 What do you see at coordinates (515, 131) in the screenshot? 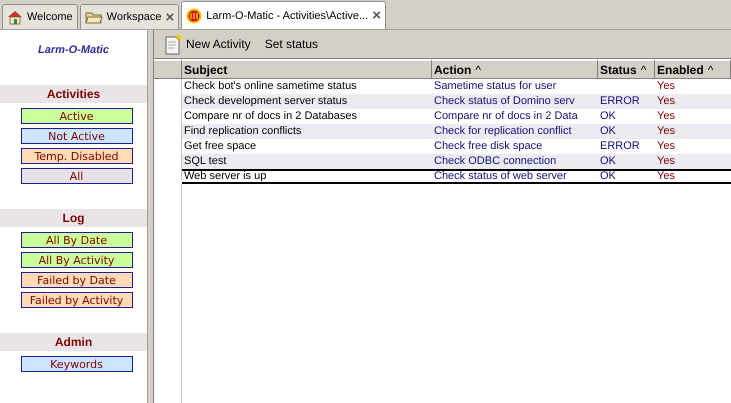
I see `table-cell: Check for replication conflict` at bounding box center [515, 131].